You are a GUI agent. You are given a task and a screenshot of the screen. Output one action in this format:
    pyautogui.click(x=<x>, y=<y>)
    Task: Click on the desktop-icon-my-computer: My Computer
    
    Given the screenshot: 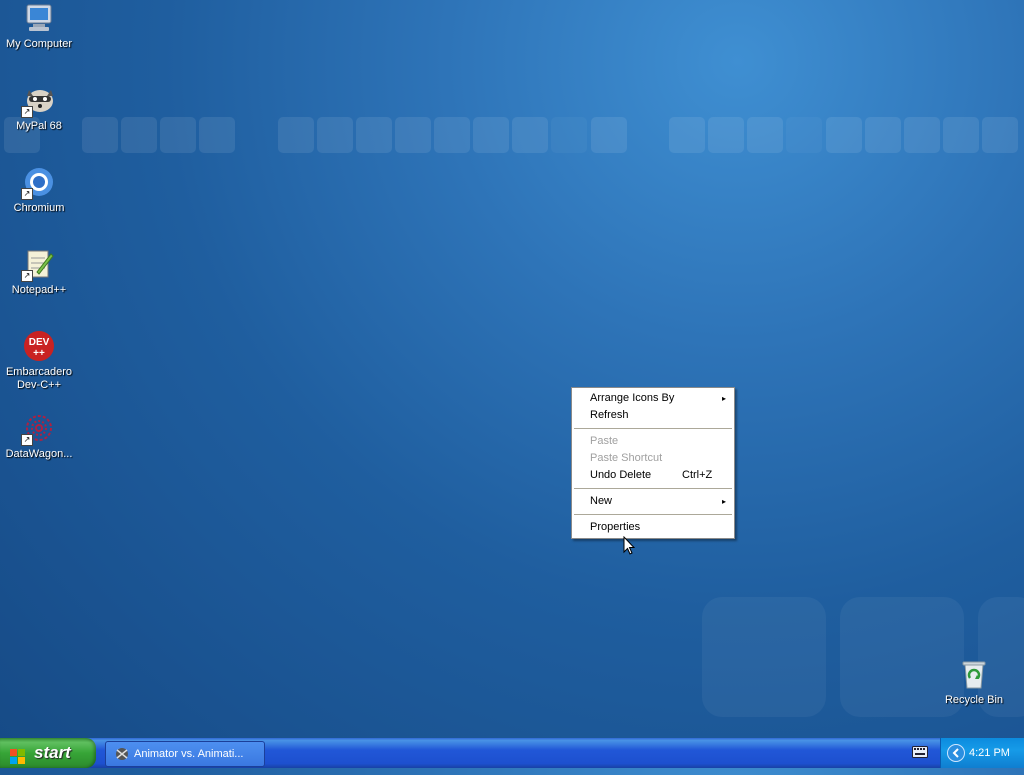 What is the action you would take?
    pyautogui.click(x=39, y=26)
    